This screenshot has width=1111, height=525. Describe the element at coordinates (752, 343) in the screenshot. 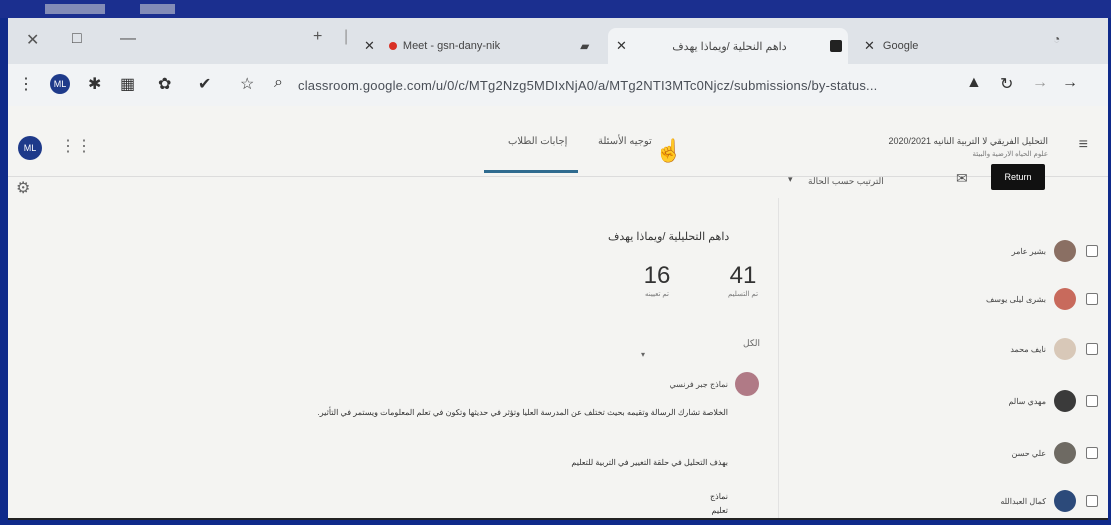

I see `filter-label: الكل` at that location.